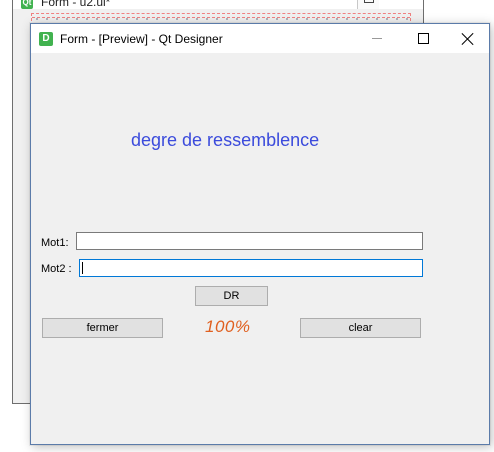  What do you see at coordinates (55, 243) in the screenshot?
I see `word1-label: Mot1:` at bounding box center [55, 243].